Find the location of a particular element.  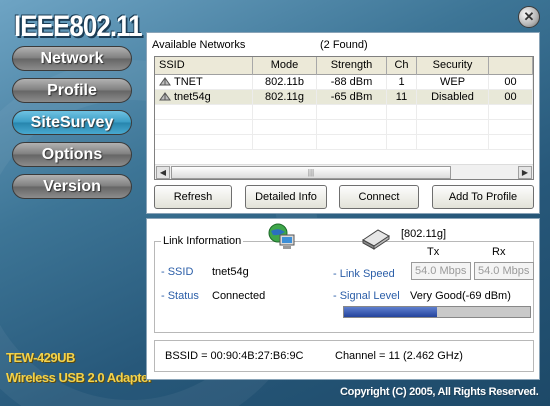

channel-text: Channel = 11 (2.462 GHz) is located at coordinates (399, 356).